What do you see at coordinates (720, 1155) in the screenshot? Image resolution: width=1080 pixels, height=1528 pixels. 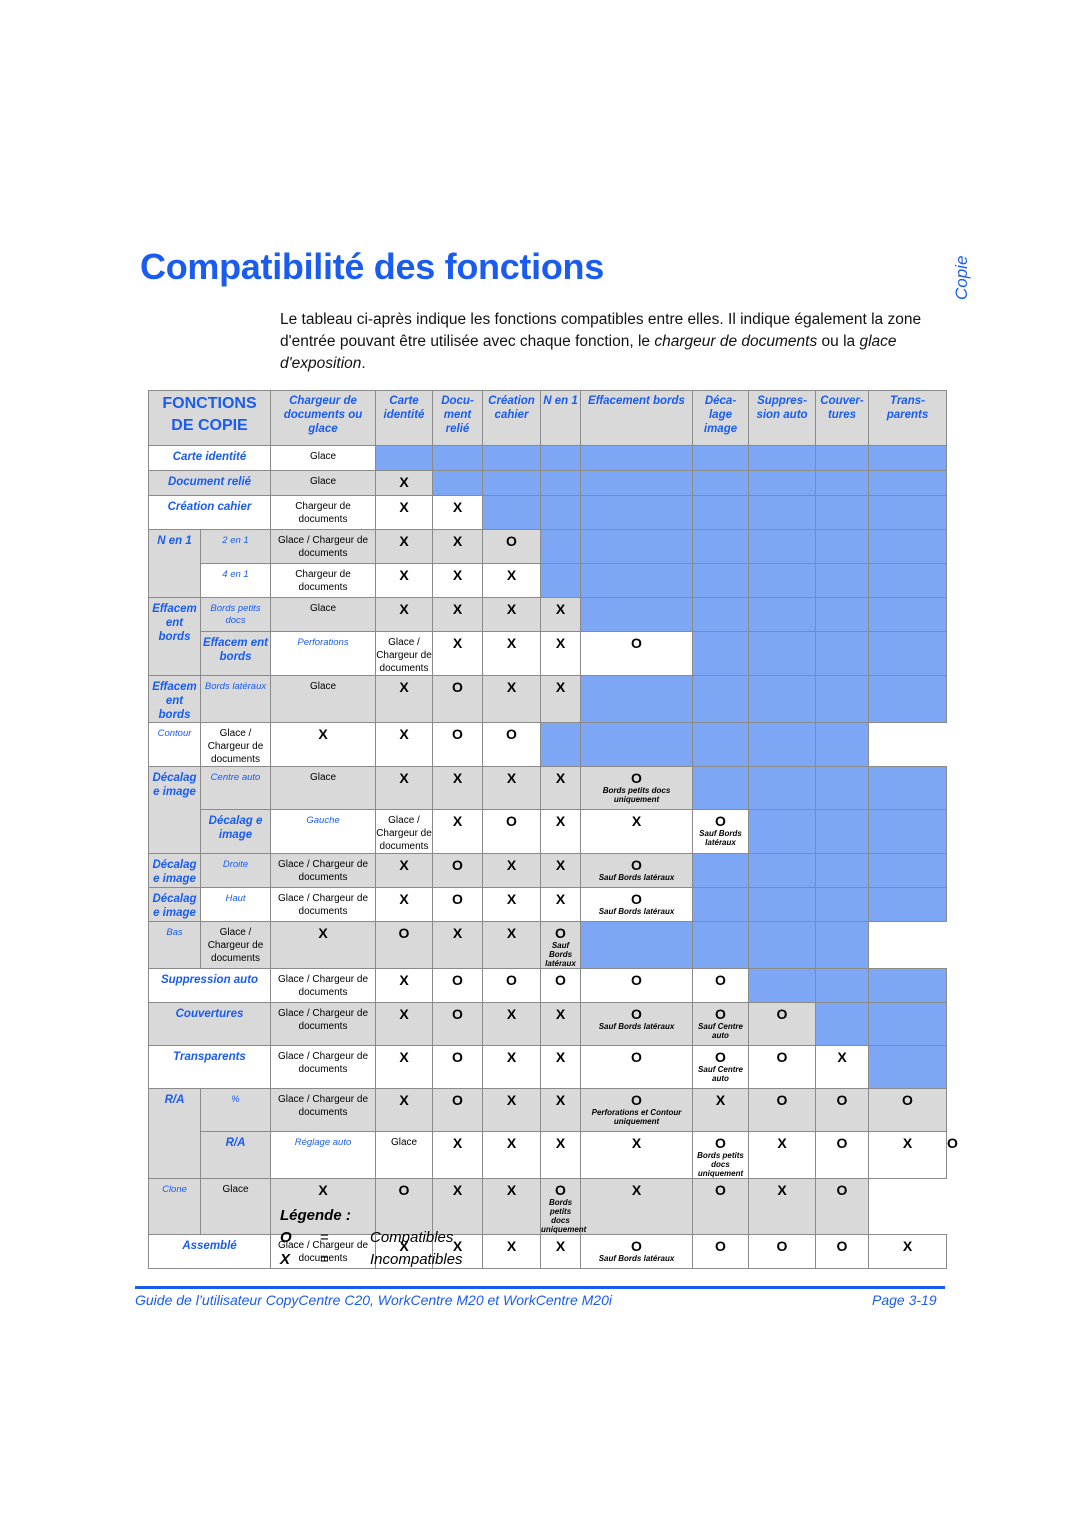 I see `compatible-cell: O Bords petits docs uniquement` at bounding box center [720, 1155].